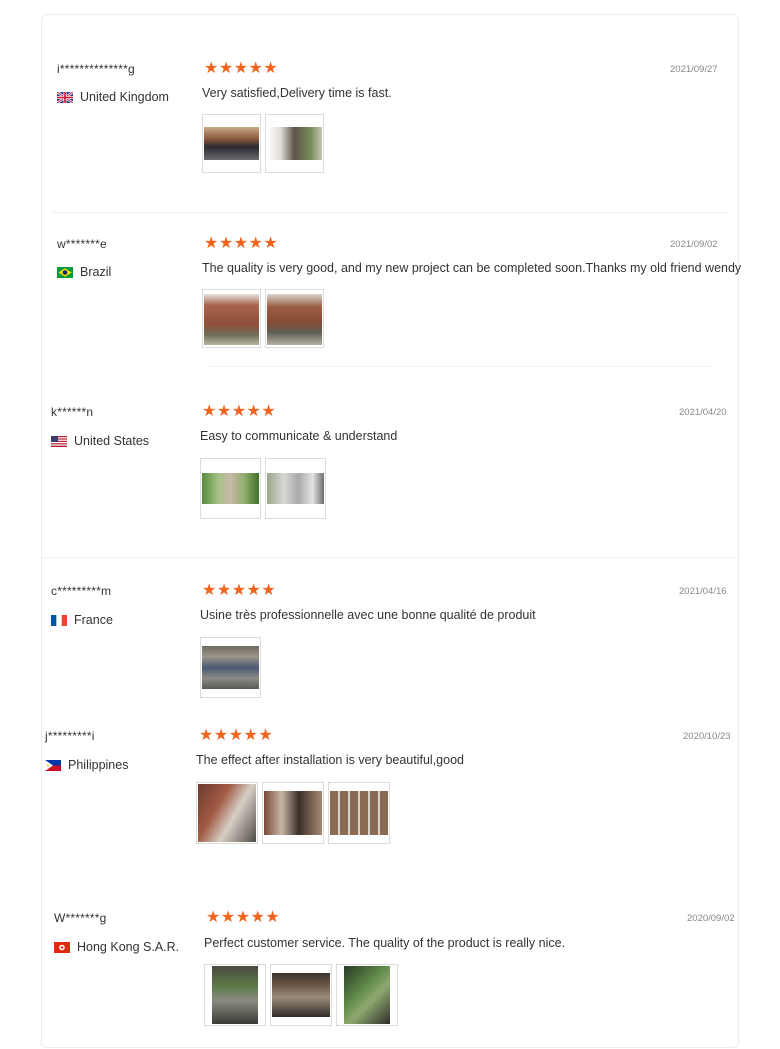 Image resolution: width=780 pixels, height=1049 pixels. What do you see at coordinates (128, 947) in the screenshot?
I see `country-label: Hong Kong S.A.R.` at bounding box center [128, 947].